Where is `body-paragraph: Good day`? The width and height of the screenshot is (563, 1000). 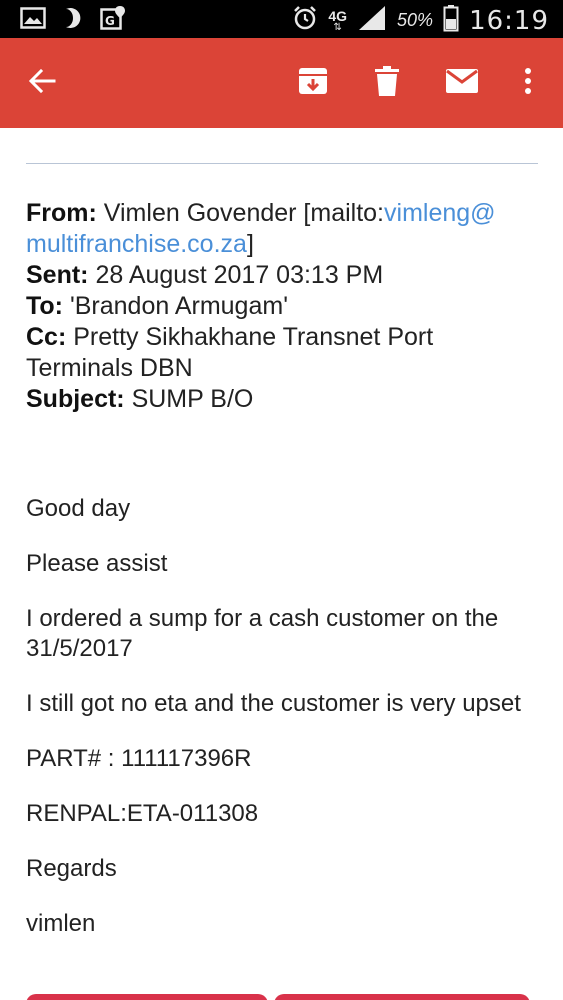
body-paragraph: Good day is located at coordinates (78, 508).